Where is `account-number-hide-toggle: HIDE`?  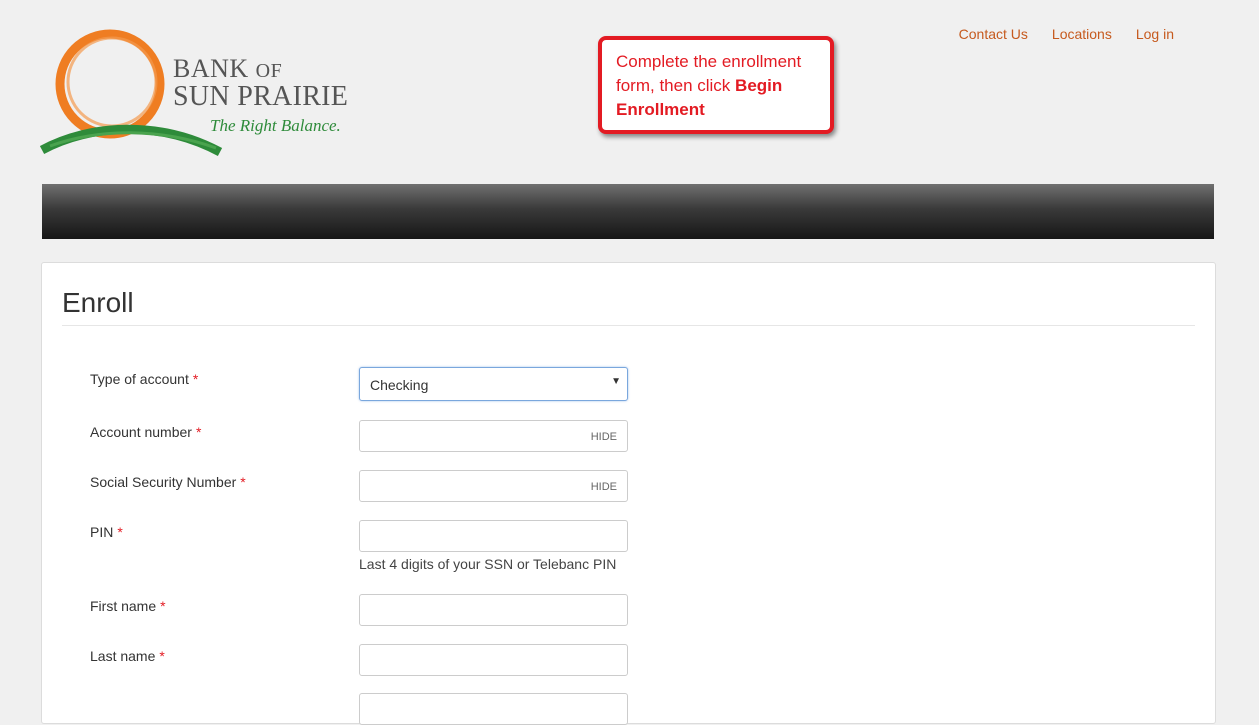 account-number-hide-toggle: HIDE is located at coordinates (604, 437).